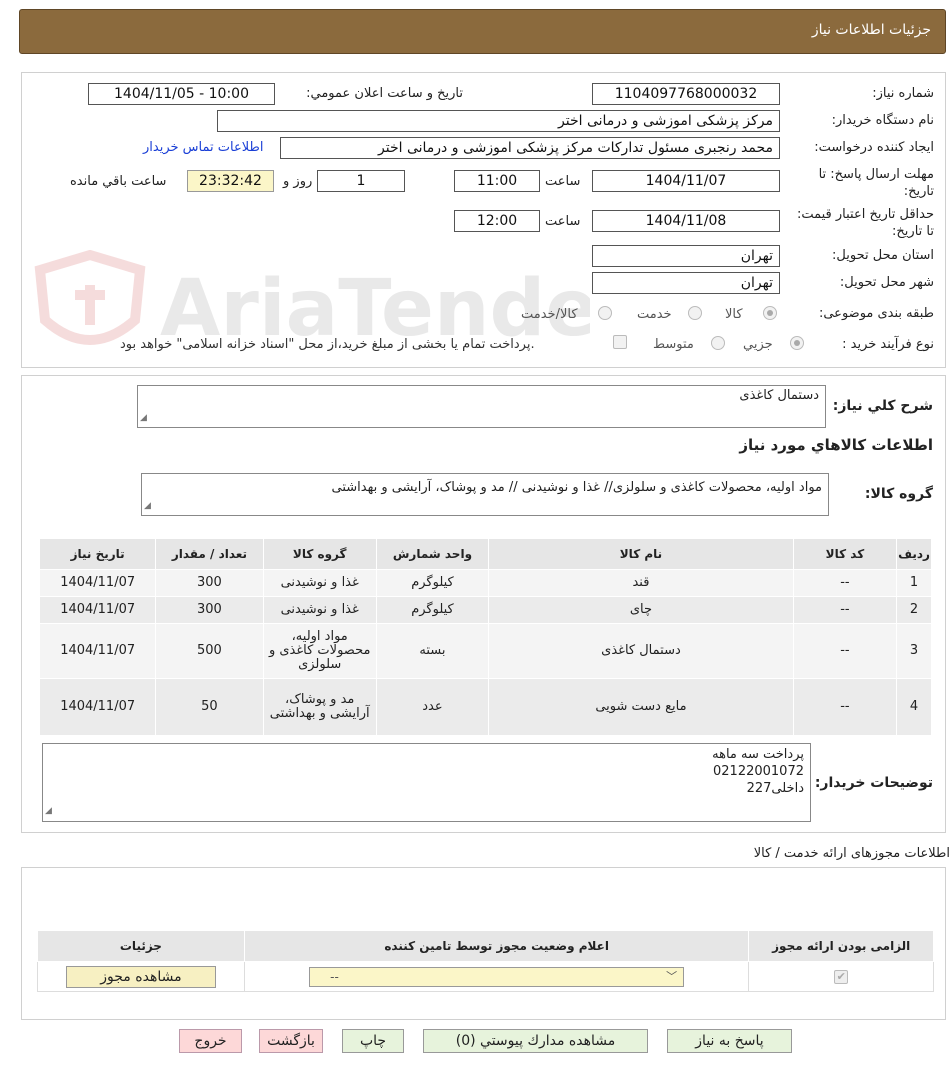 This screenshot has height=1074, width=951. I want to click on general-desc-label: شرح کلي نیاز:, so click(882, 406).